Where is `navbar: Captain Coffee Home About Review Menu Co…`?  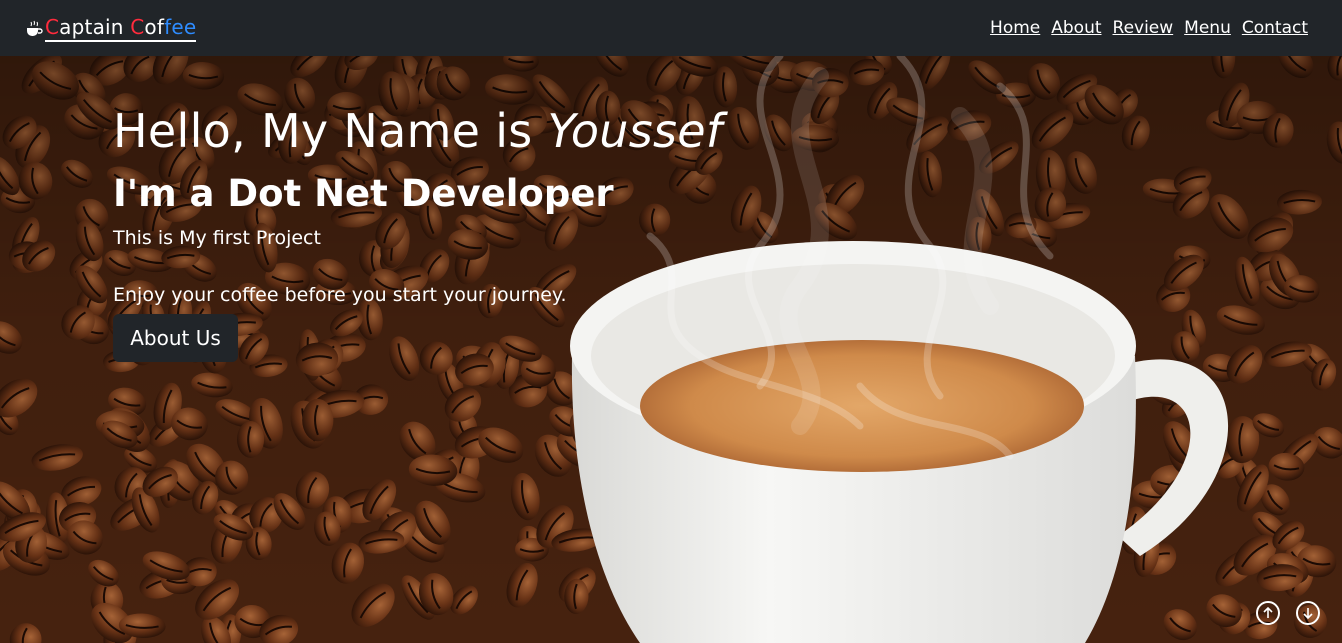 navbar: Captain Coffee Home About Review Menu Co… is located at coordinates (671, 28).